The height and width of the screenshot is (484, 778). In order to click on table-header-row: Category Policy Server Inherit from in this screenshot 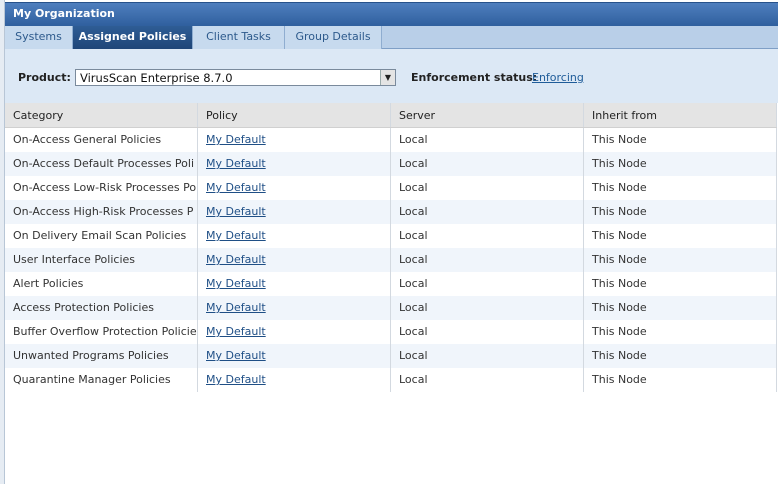, I will do `click(391, 115)`.